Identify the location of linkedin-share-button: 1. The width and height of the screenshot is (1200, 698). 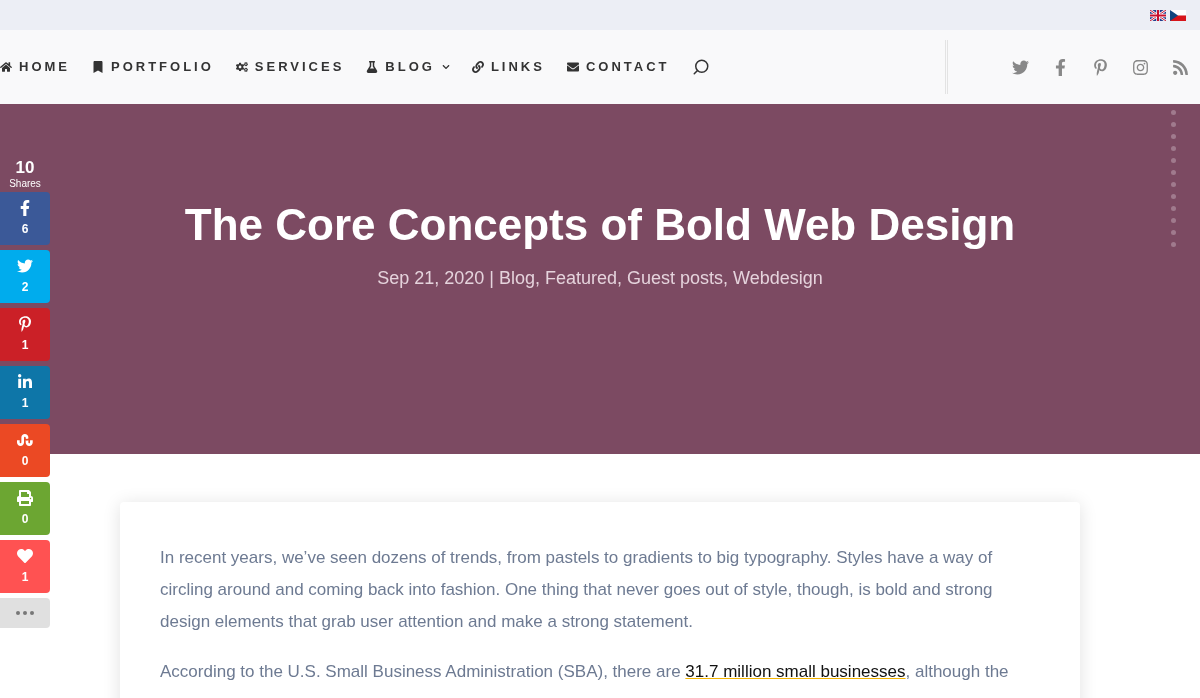
(25, 392).